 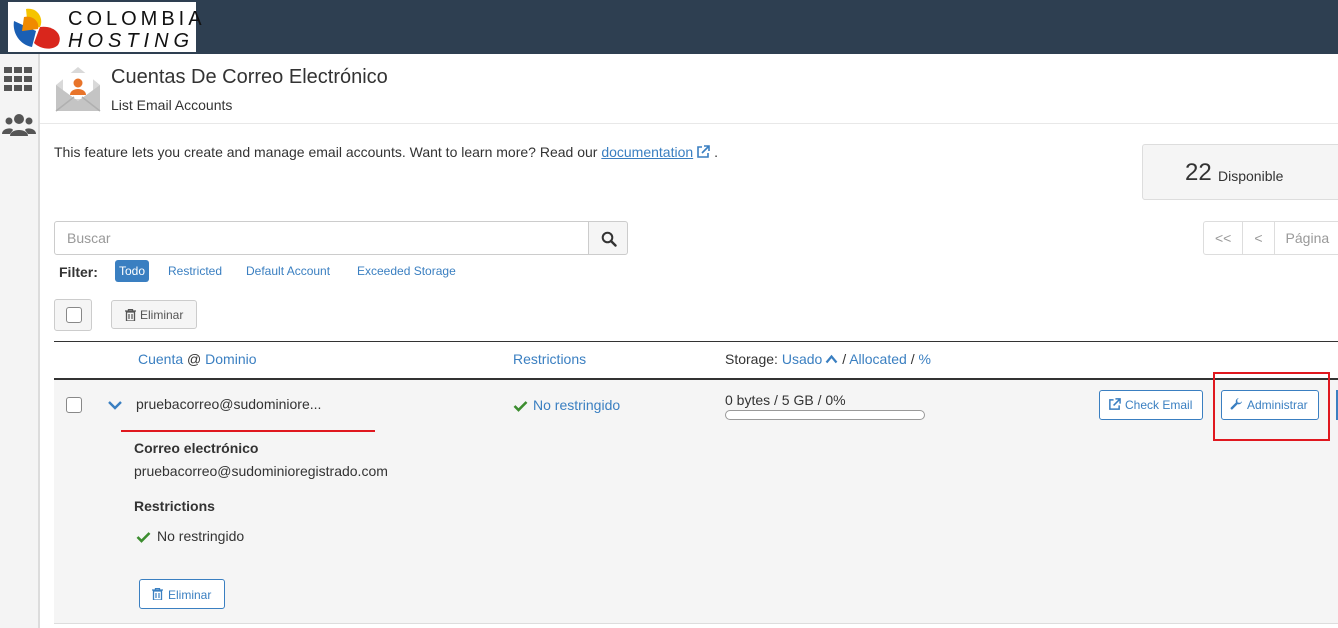 I want to click on brand-logo: COLOMBIA HOSTING, so click(x=105, y=27).